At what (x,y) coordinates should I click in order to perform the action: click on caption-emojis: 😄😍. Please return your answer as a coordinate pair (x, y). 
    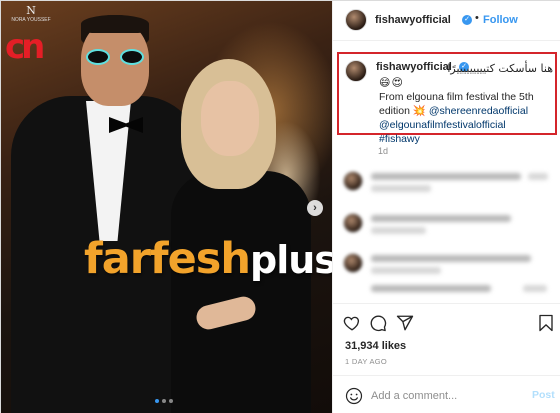
    Looking at the image, I should click on (391, 83).